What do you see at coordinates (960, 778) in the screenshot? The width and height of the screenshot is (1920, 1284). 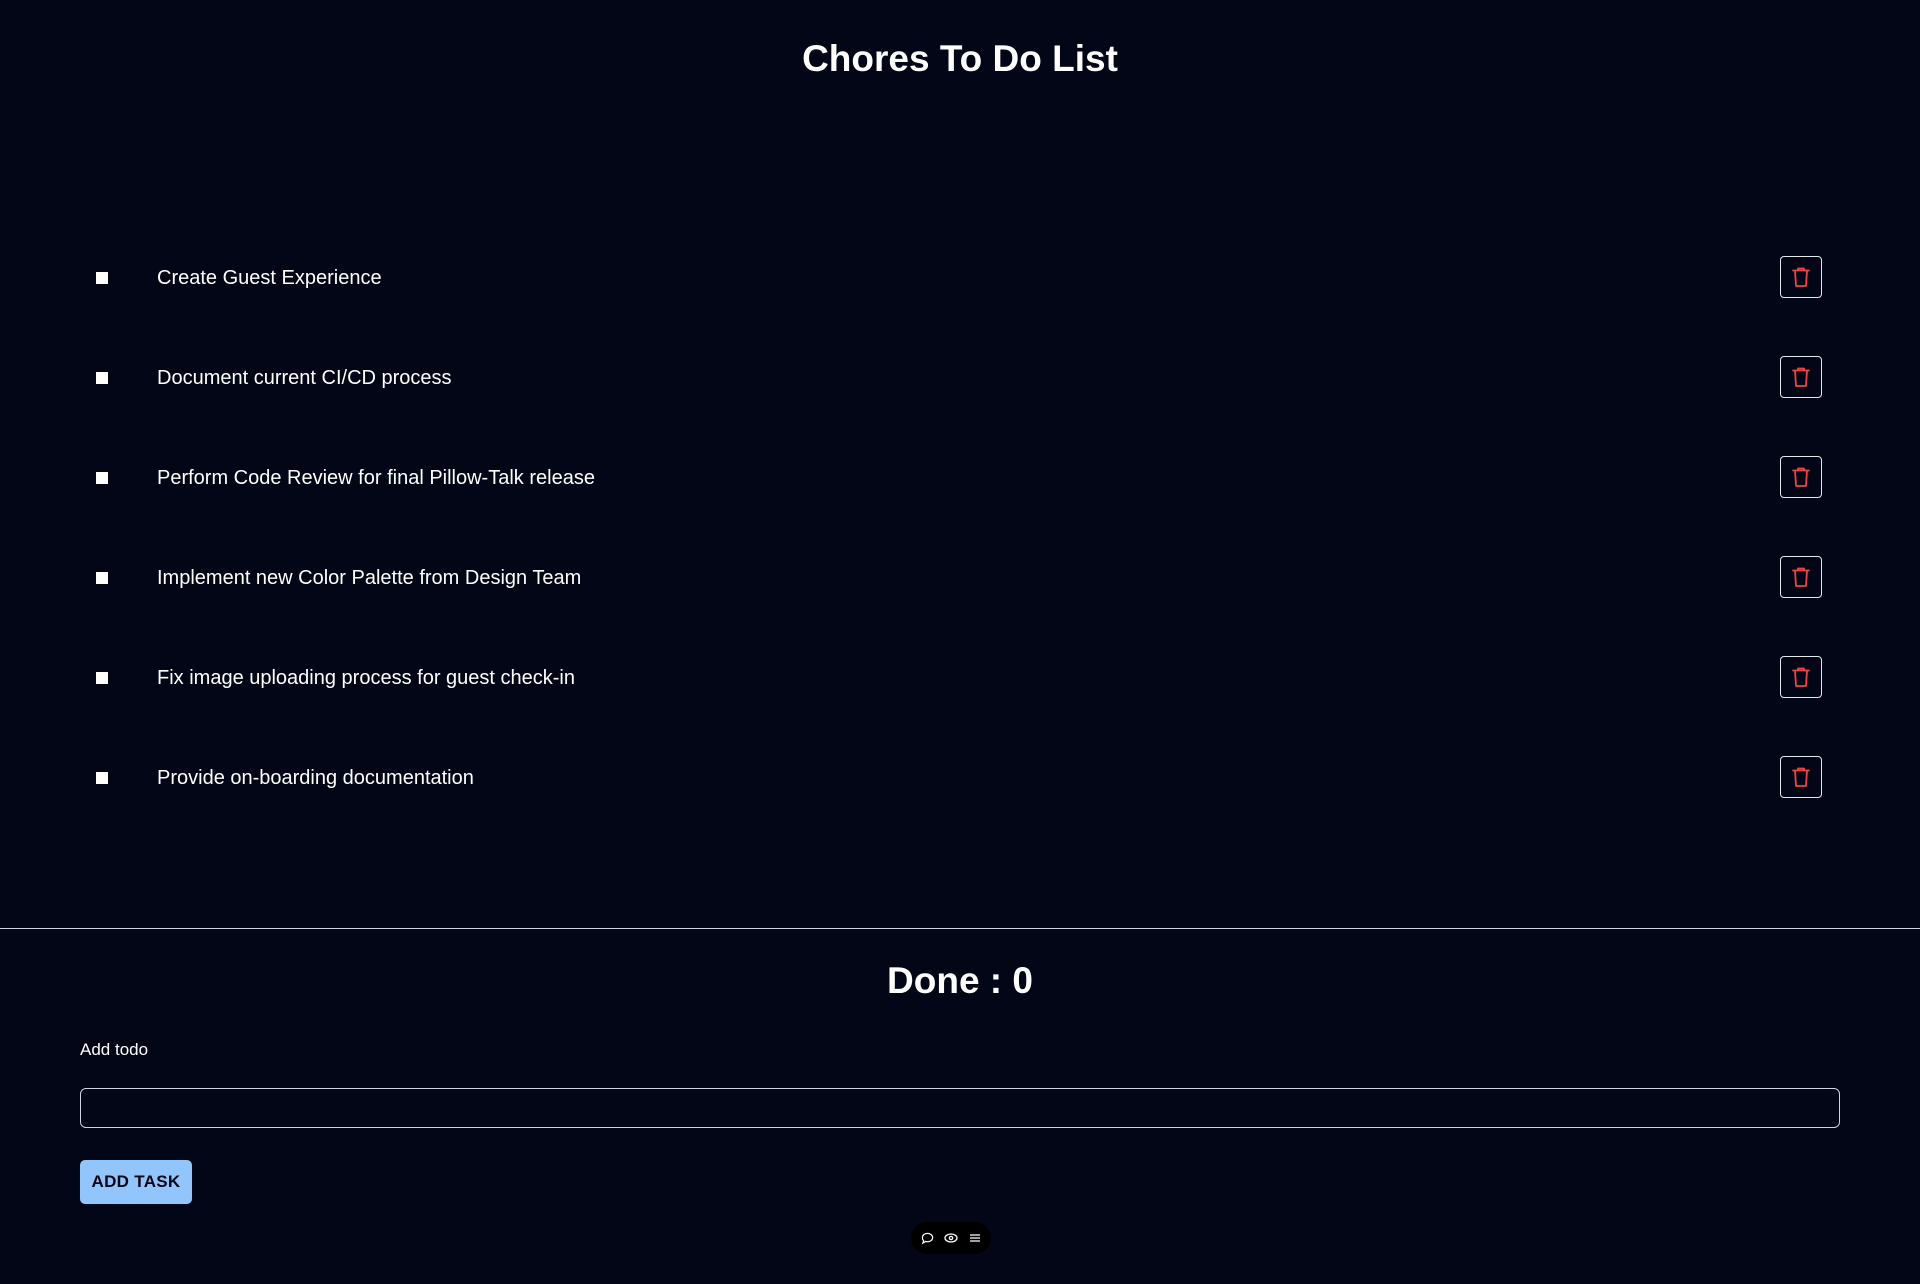 I see `todo-item: Provide on-boarding documentation` at bounding box center [960, 778].